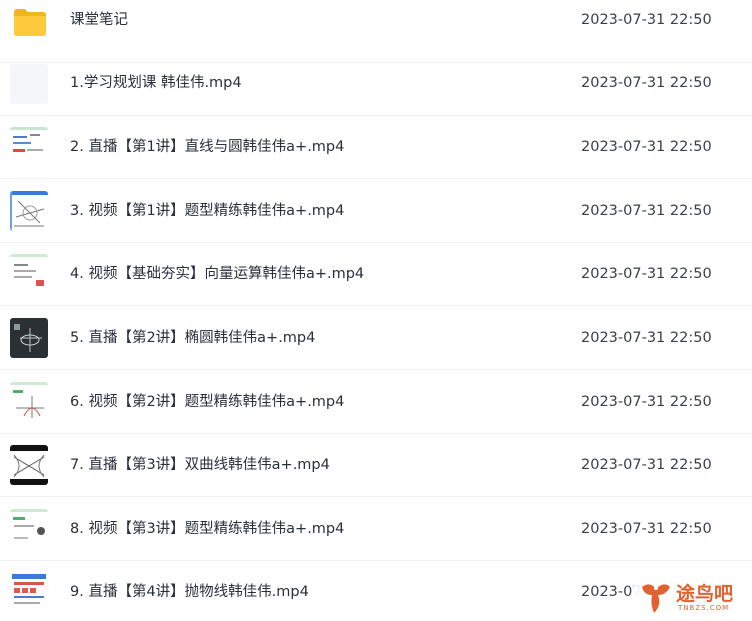 The height and width of the screenshot is (621, 752). I want to click on file-row: 8. 视频【第3讲】题型精练韩佳伟a+.mp4 2023-07-31 22:50, so click(376, 529).